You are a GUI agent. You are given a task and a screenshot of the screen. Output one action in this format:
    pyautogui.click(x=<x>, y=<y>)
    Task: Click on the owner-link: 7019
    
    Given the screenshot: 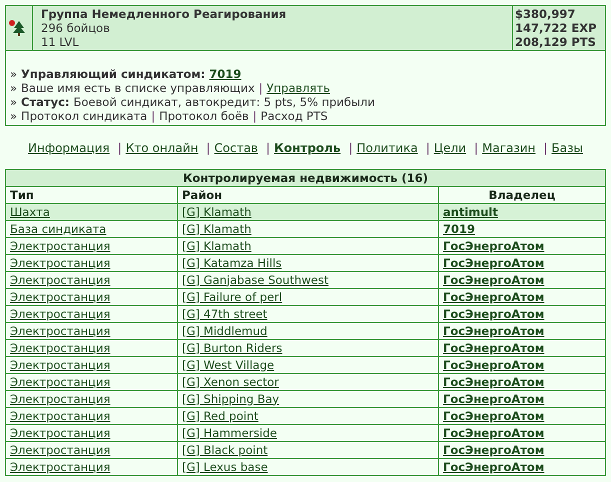 What is the action you would take?
    pyautogui.click(x=459, y=229)
    